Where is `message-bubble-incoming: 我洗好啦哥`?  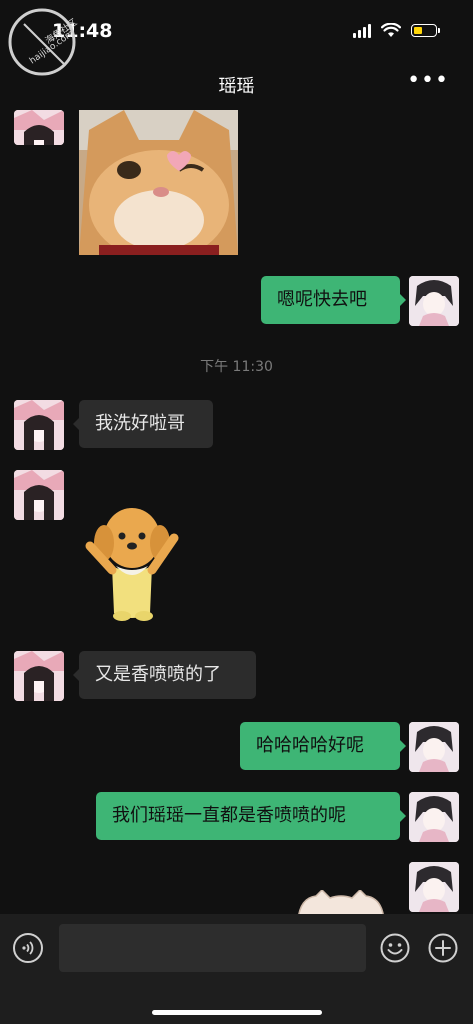 message-bubble-incoming: 我洗好啦哥 is located at coordinates (143, 424).